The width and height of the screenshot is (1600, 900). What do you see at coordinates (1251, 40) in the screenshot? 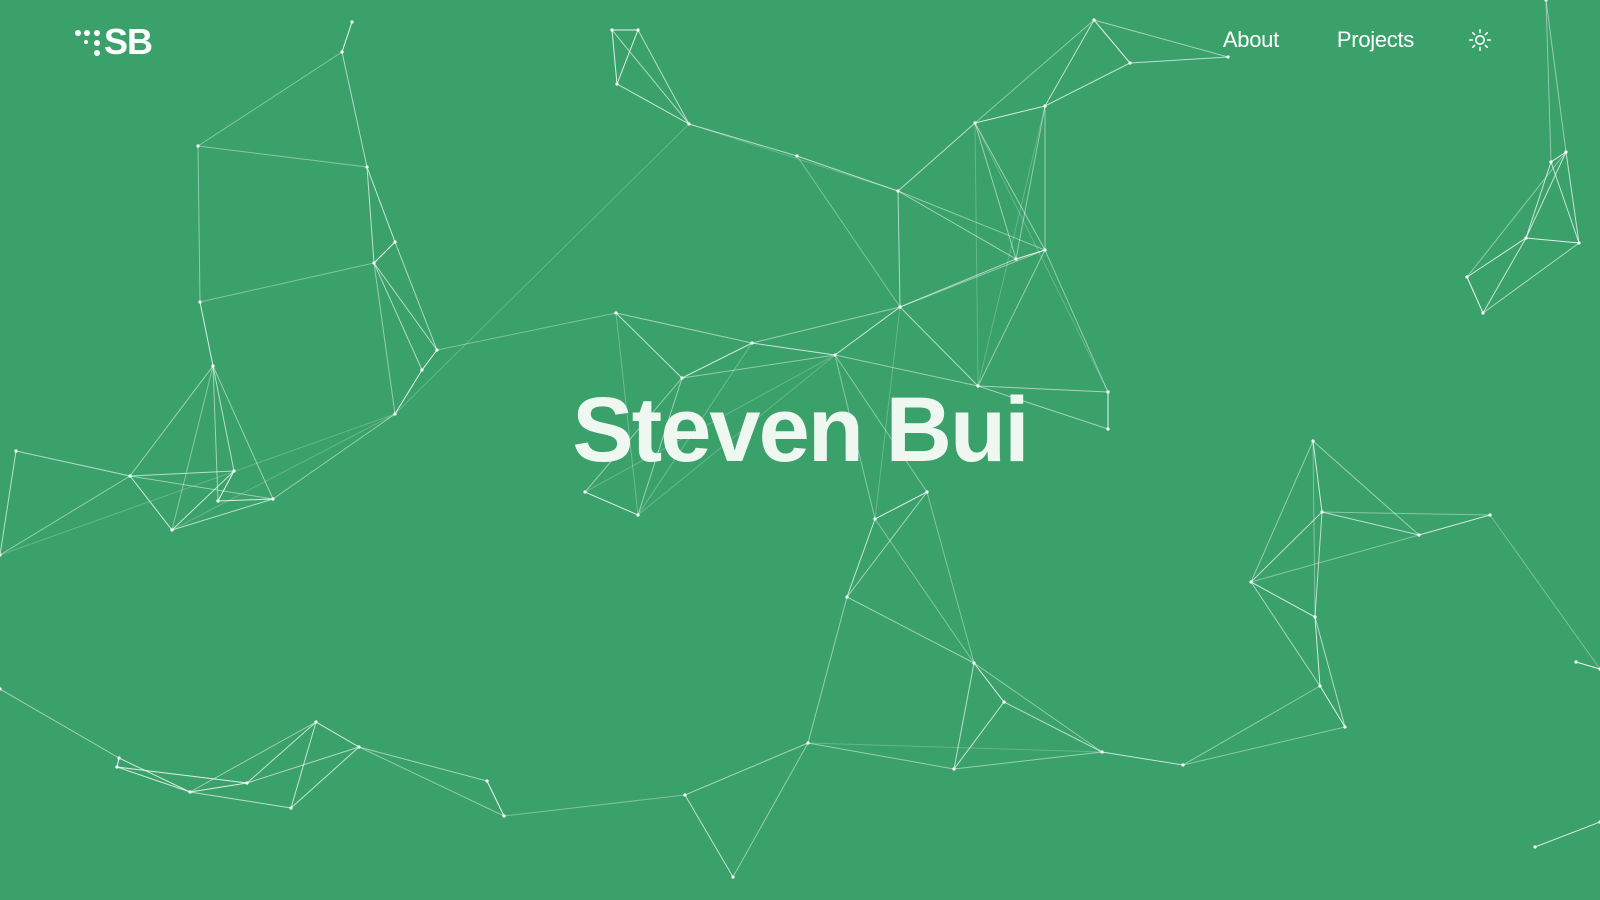
I see `nav-link-about: About` at bounding box center [1251, 40].